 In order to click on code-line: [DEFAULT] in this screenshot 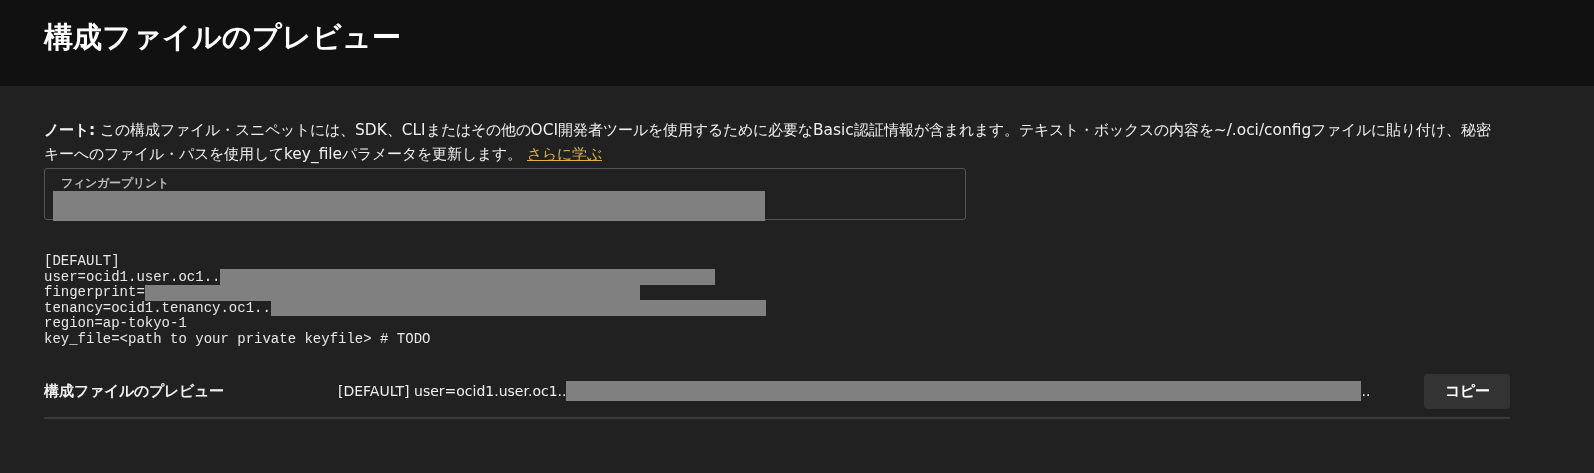, I will do `click(82, 262)`.